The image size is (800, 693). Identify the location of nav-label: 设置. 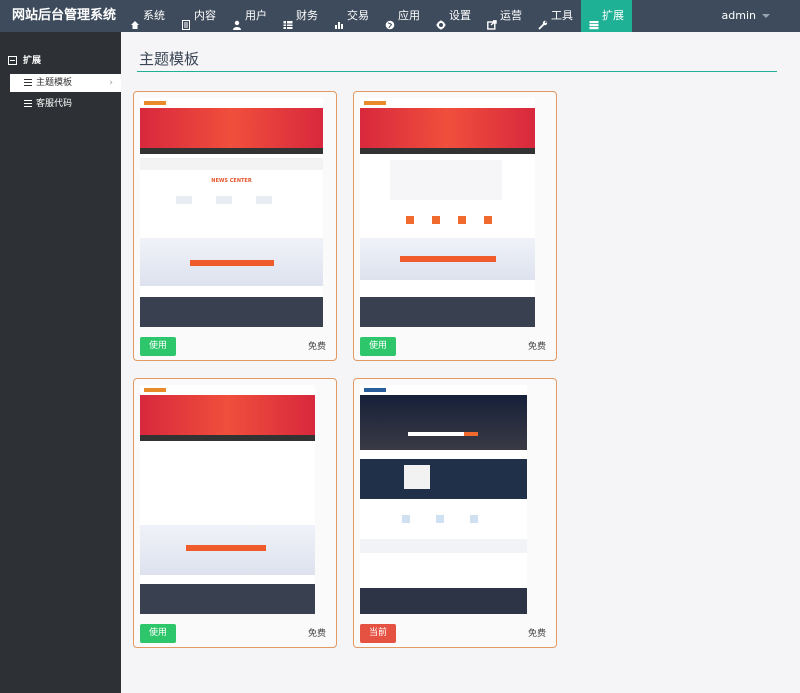
(460, 15).